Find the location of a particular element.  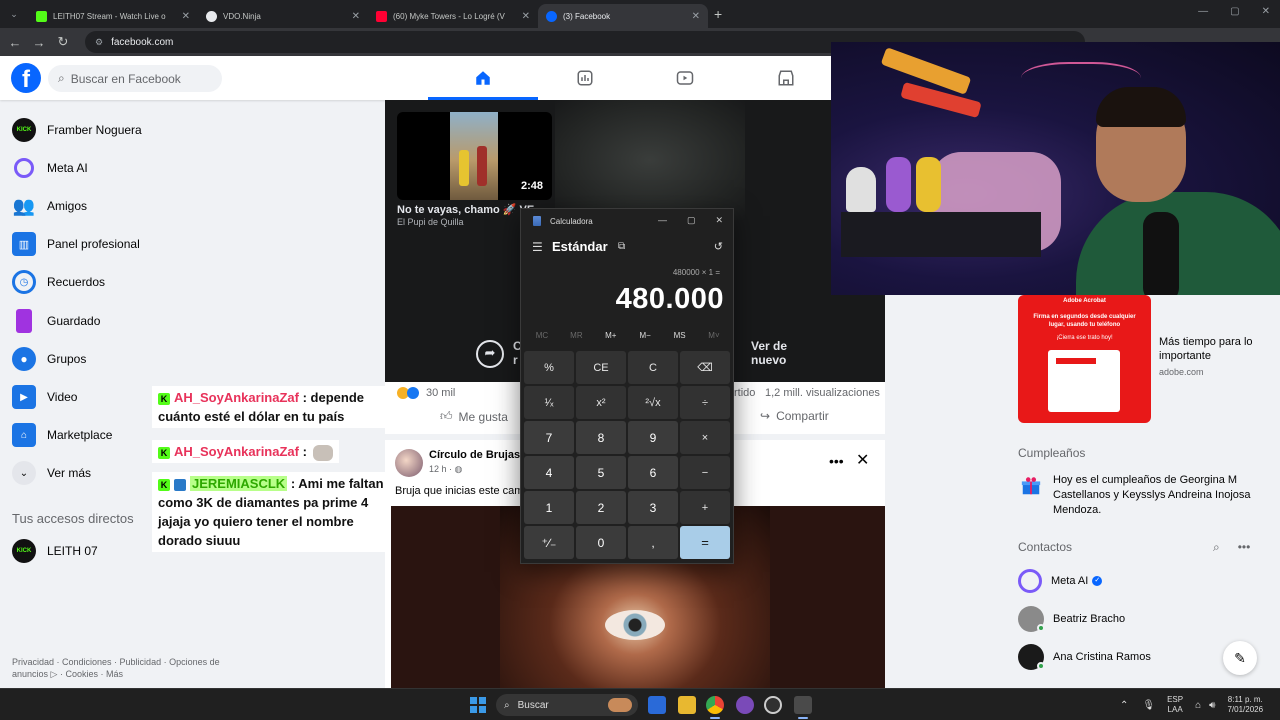

search-input: ⌕ Buscar en Facebook is located at coordinates (135, 78).